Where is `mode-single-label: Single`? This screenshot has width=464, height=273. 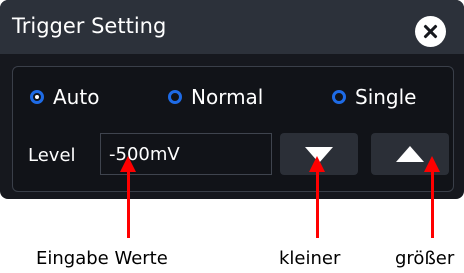 mode-single-label: Single is located at coordinates (386, 97).